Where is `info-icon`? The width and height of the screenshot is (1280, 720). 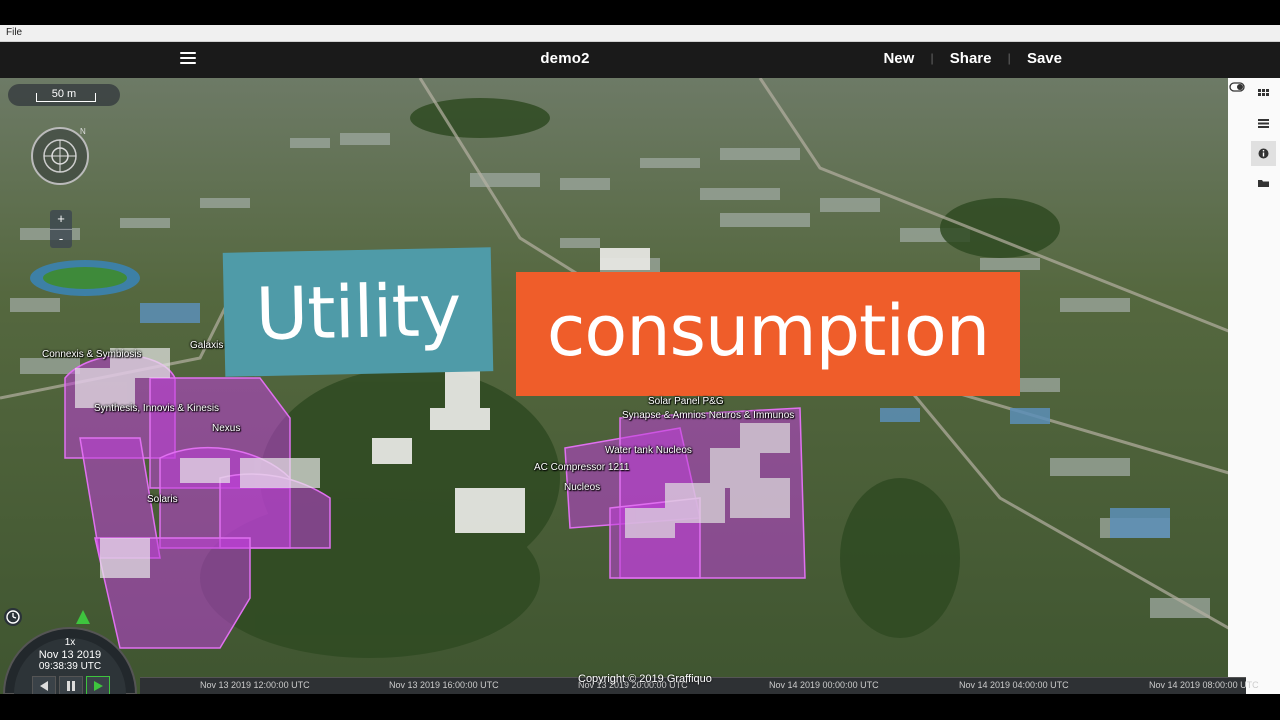
info-icon is located at coordinates (1263, 153).